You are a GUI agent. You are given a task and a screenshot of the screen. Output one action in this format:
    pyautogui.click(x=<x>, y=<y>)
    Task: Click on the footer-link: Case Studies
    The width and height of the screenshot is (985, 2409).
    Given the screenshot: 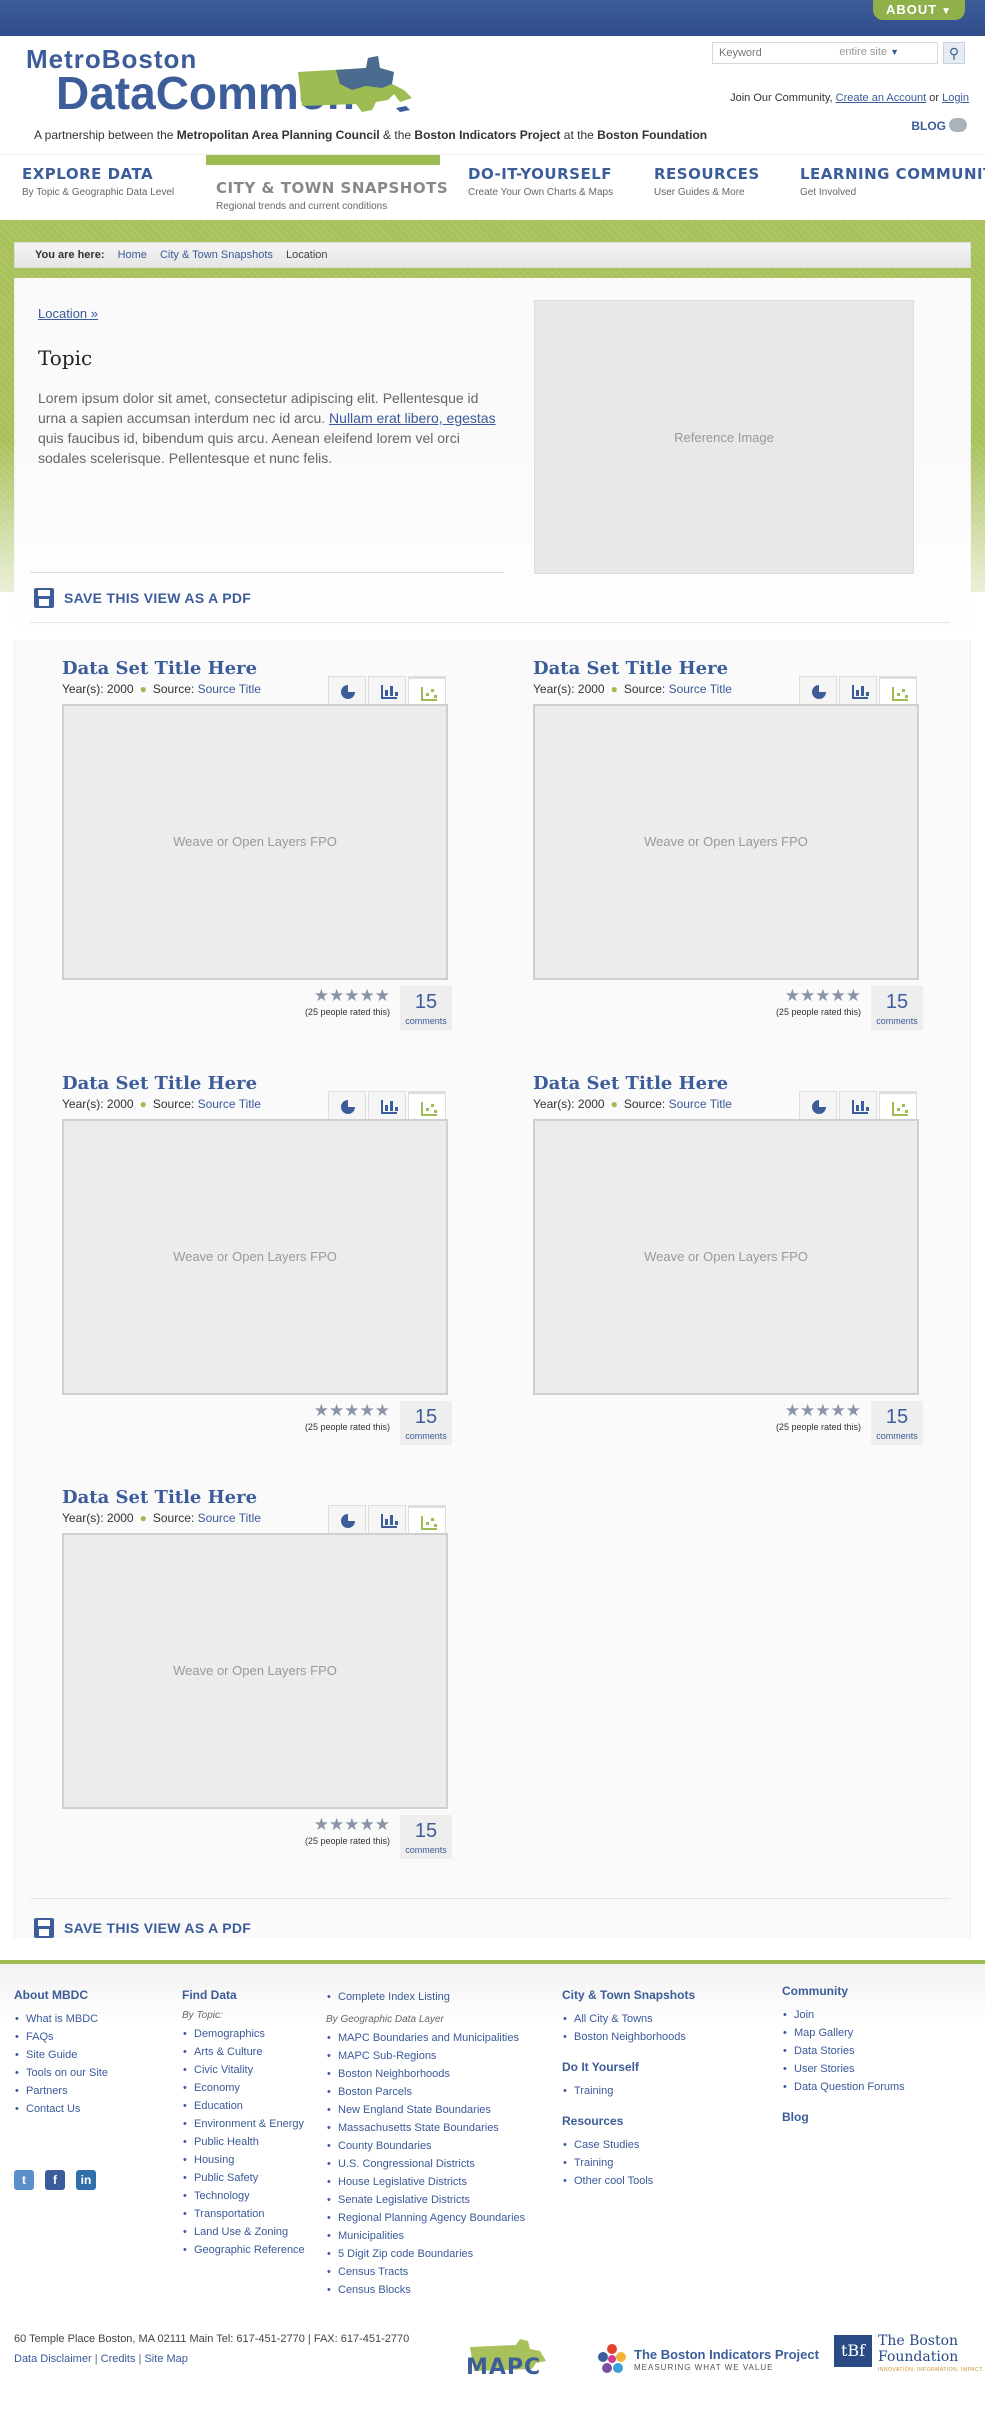 What is the action you would take?
    pyautogui.click(x=628, y=2145)
    